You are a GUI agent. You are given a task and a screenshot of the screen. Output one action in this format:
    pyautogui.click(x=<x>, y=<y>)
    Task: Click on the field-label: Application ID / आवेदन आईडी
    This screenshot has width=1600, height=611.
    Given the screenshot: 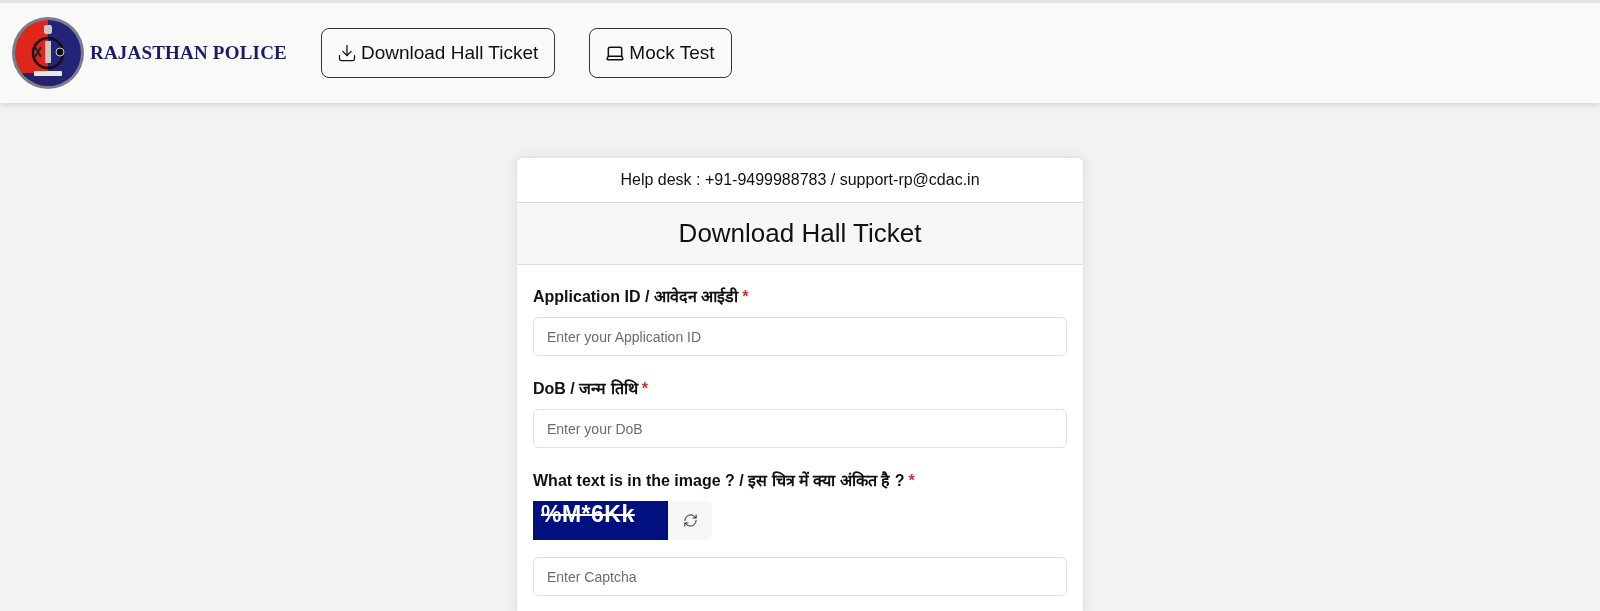 What is the action you would take?
    pyautogui.click(x=636, y=296)
    